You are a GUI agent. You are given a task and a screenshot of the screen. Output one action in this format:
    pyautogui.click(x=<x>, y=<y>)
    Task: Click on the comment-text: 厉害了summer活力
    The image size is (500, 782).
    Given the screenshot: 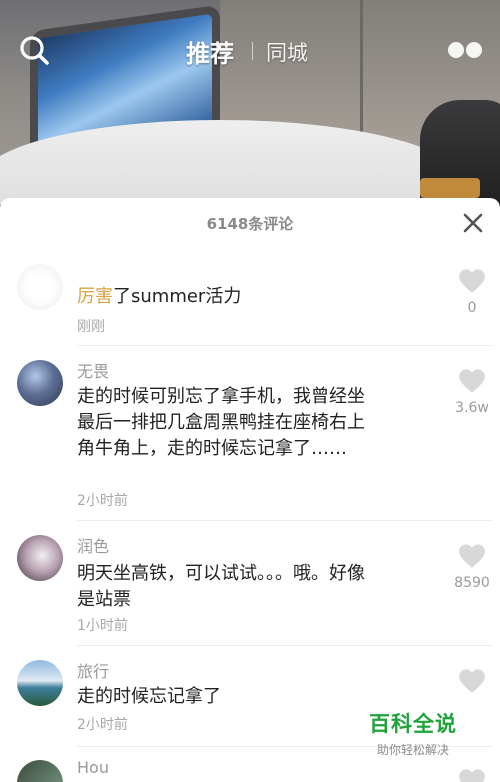 What is the action you would take?
    pyautogui.click(x=227, y=297)
    